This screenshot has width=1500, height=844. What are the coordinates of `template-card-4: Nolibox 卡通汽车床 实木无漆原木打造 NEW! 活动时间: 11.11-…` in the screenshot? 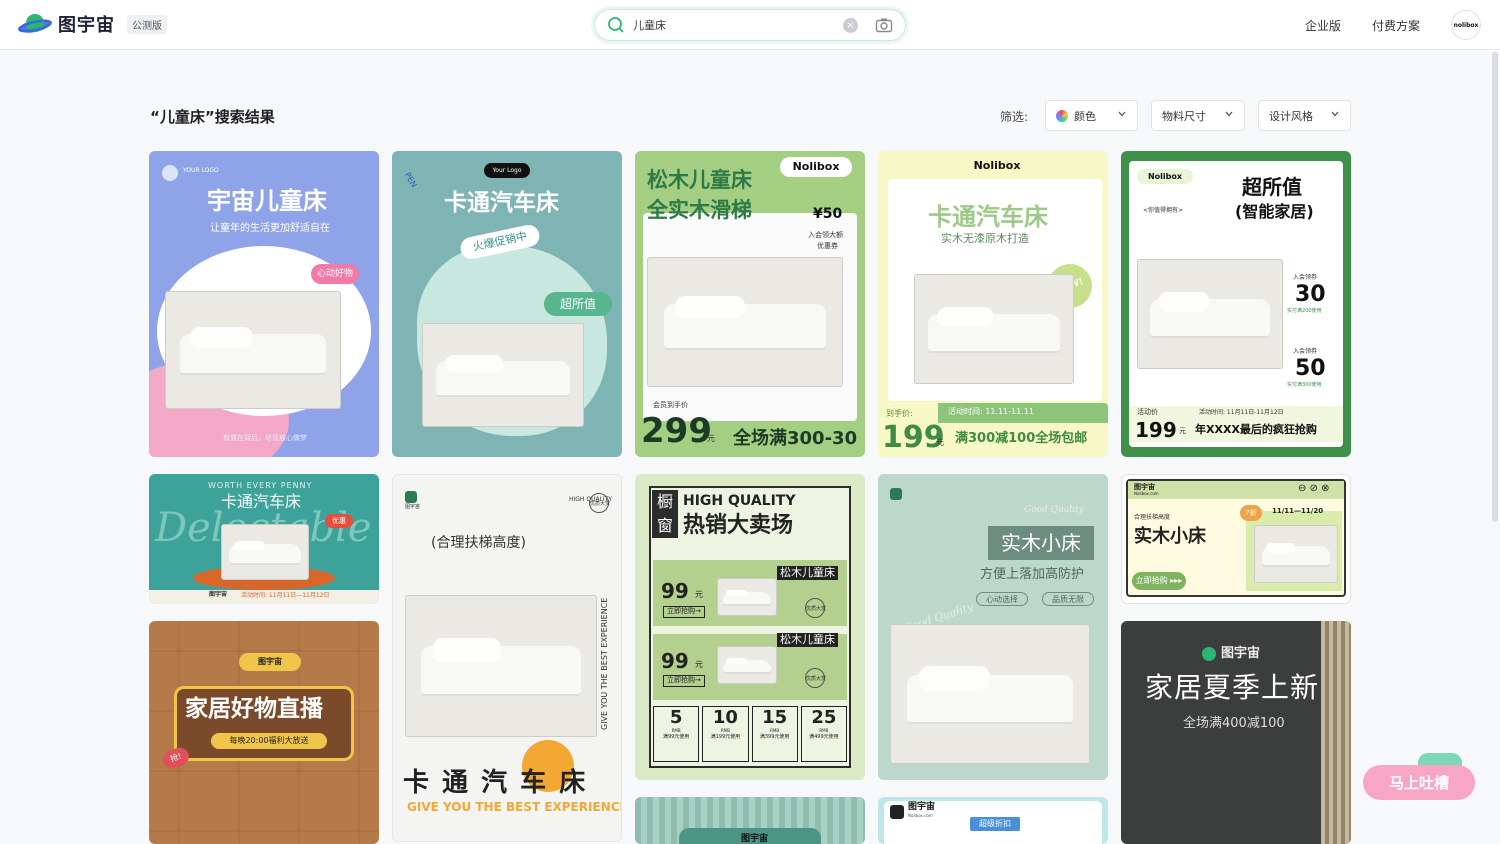 It's located at (993, 304).